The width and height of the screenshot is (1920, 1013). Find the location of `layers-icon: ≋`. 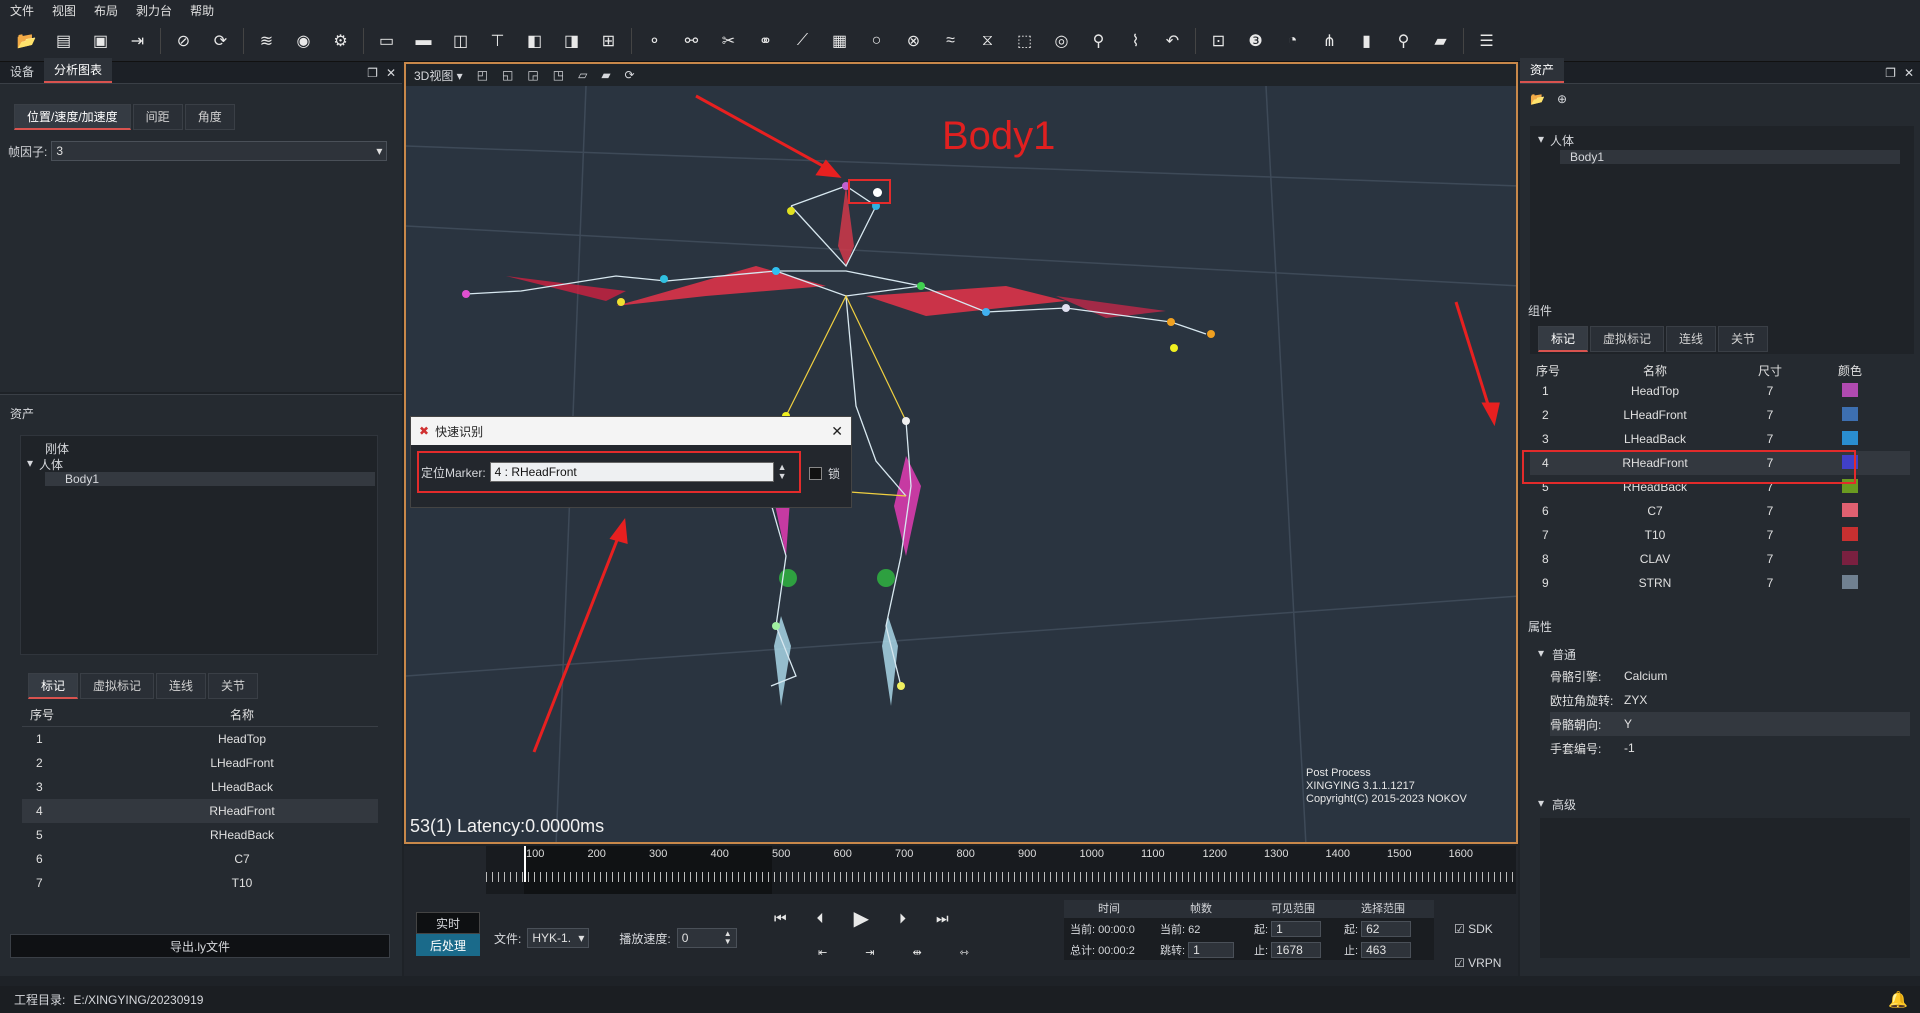

layers-icon: ≋ is located at coordinates (266, 41).